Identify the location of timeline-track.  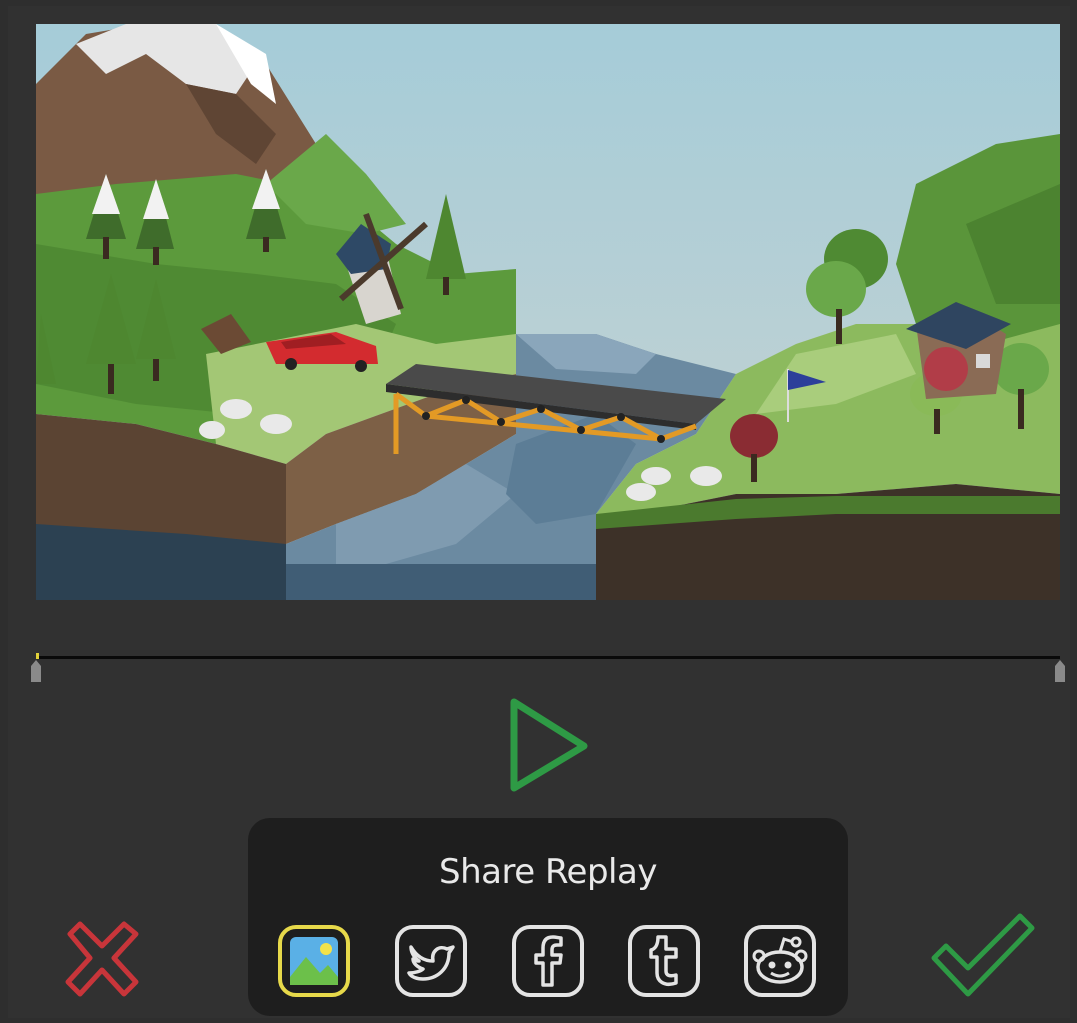
(548, 657).